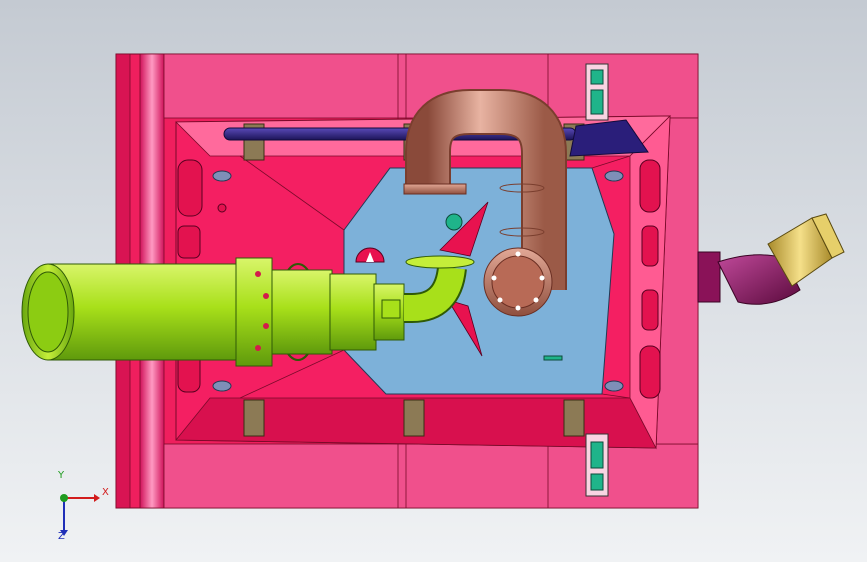 The image size is (867, 562). I want to click on elbow-mouth, so click(440, 262).